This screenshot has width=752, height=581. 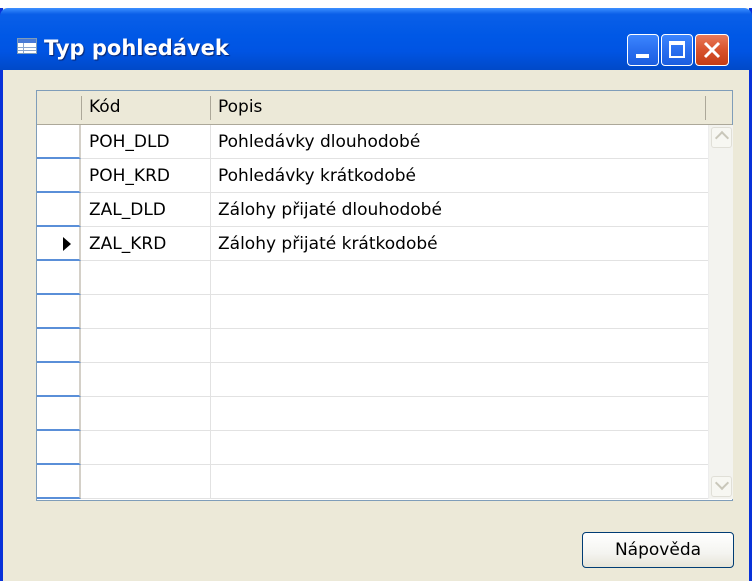 I want to click on vertical-scrollbar, so click(x=720, y=312).